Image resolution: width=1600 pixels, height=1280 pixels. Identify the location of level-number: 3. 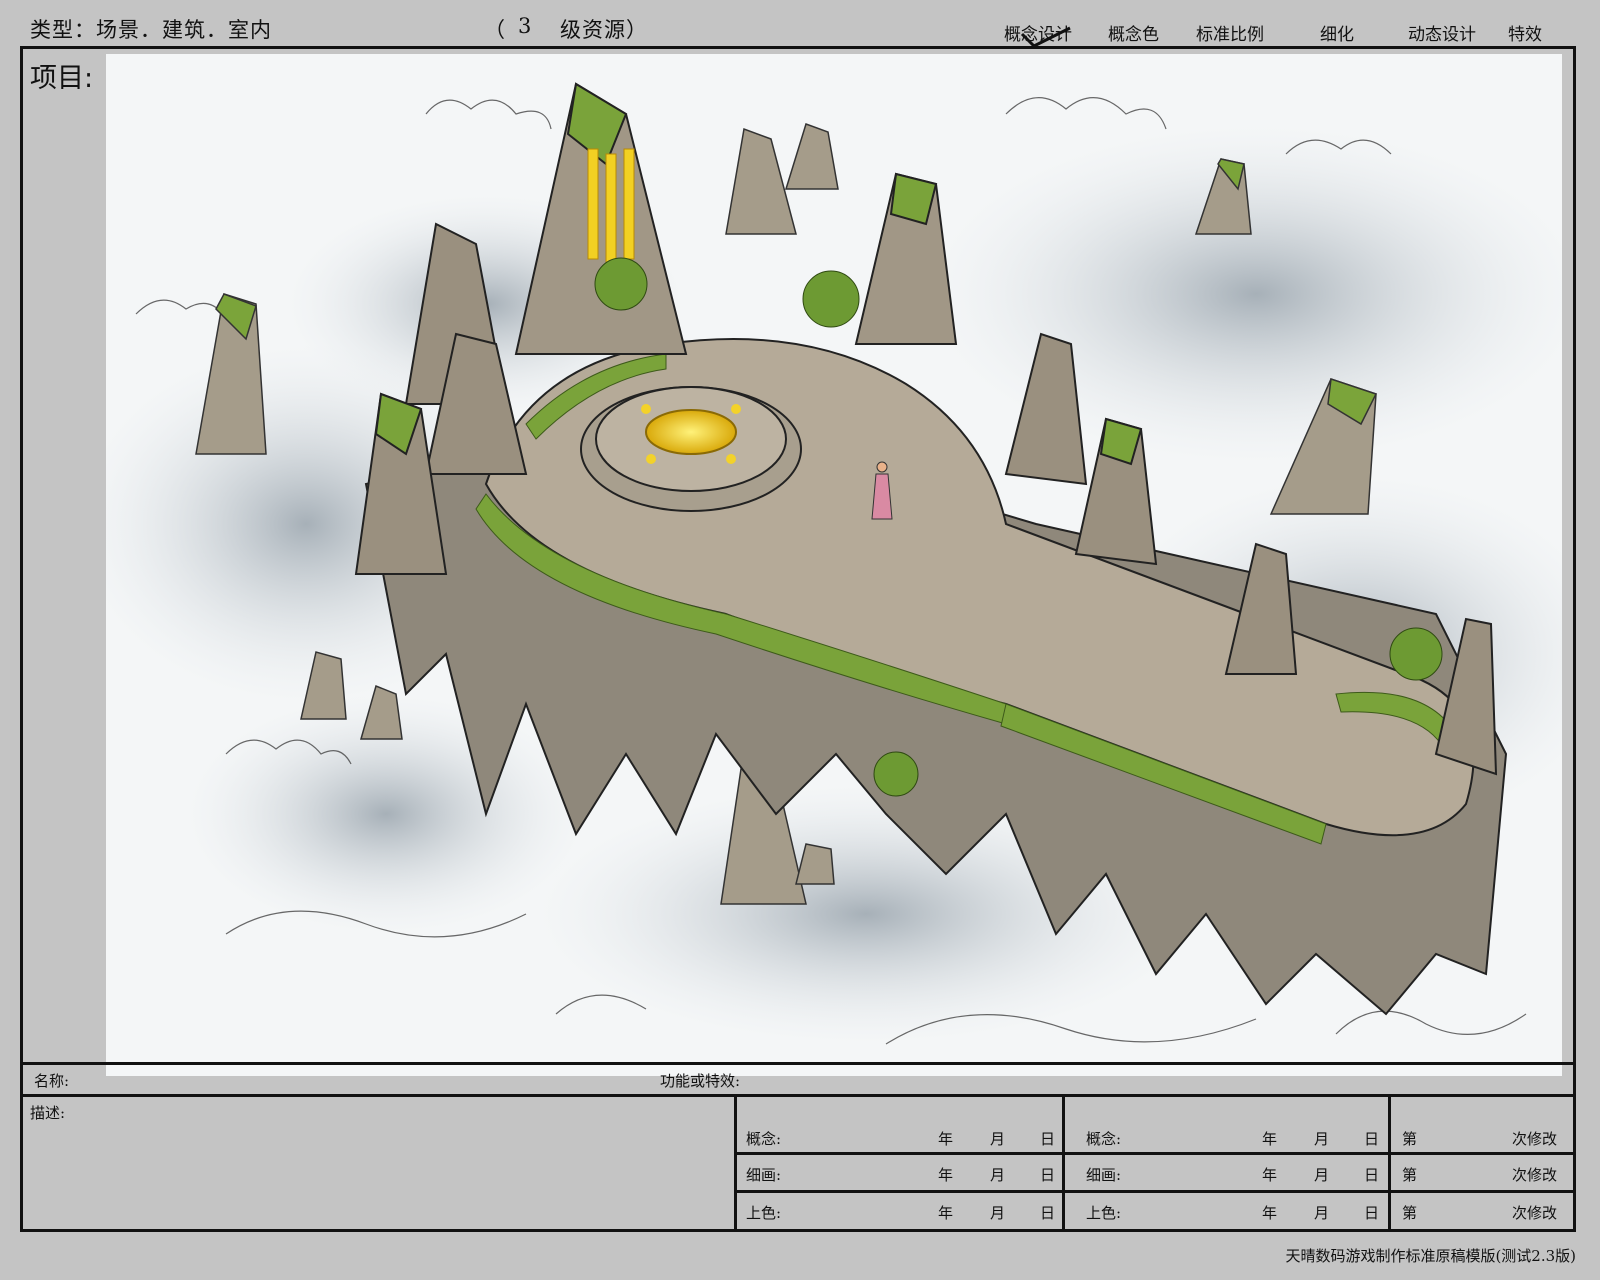
(525, 26).